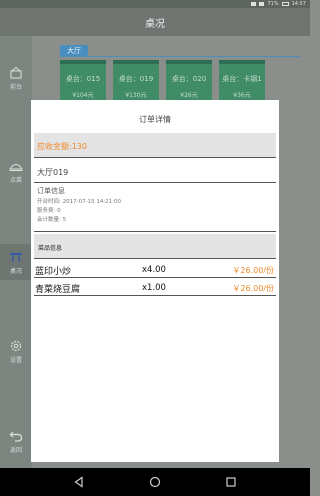 This screenshot has width=320, height=496. I want to click on cloche-icon, so click(16, 167).